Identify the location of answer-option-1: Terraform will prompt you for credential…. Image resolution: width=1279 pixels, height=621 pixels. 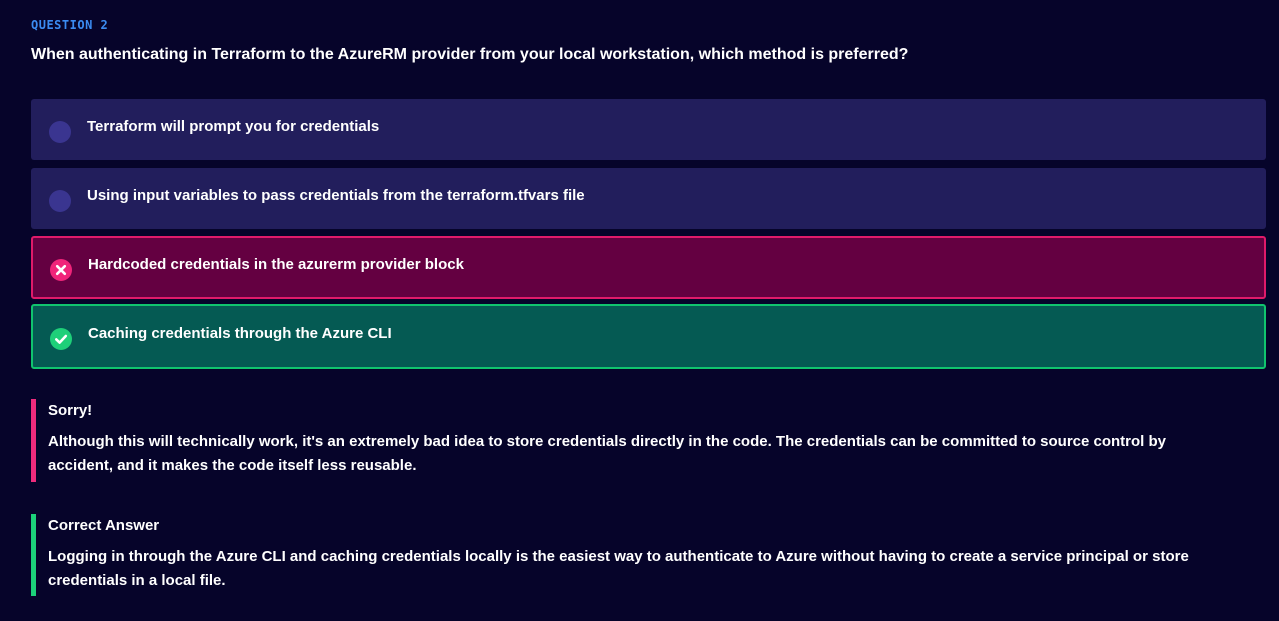
(648, 129).